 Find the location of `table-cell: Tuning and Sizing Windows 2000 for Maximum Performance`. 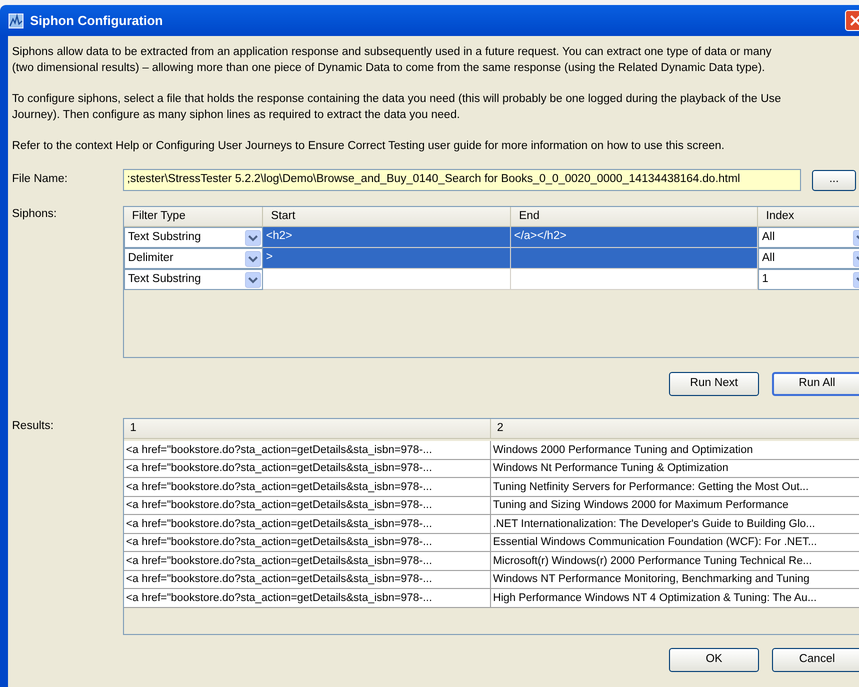

table-cell: Tuning and Sizing Windows 2000 for Maximum Performance is located at coordinates (675, 505).